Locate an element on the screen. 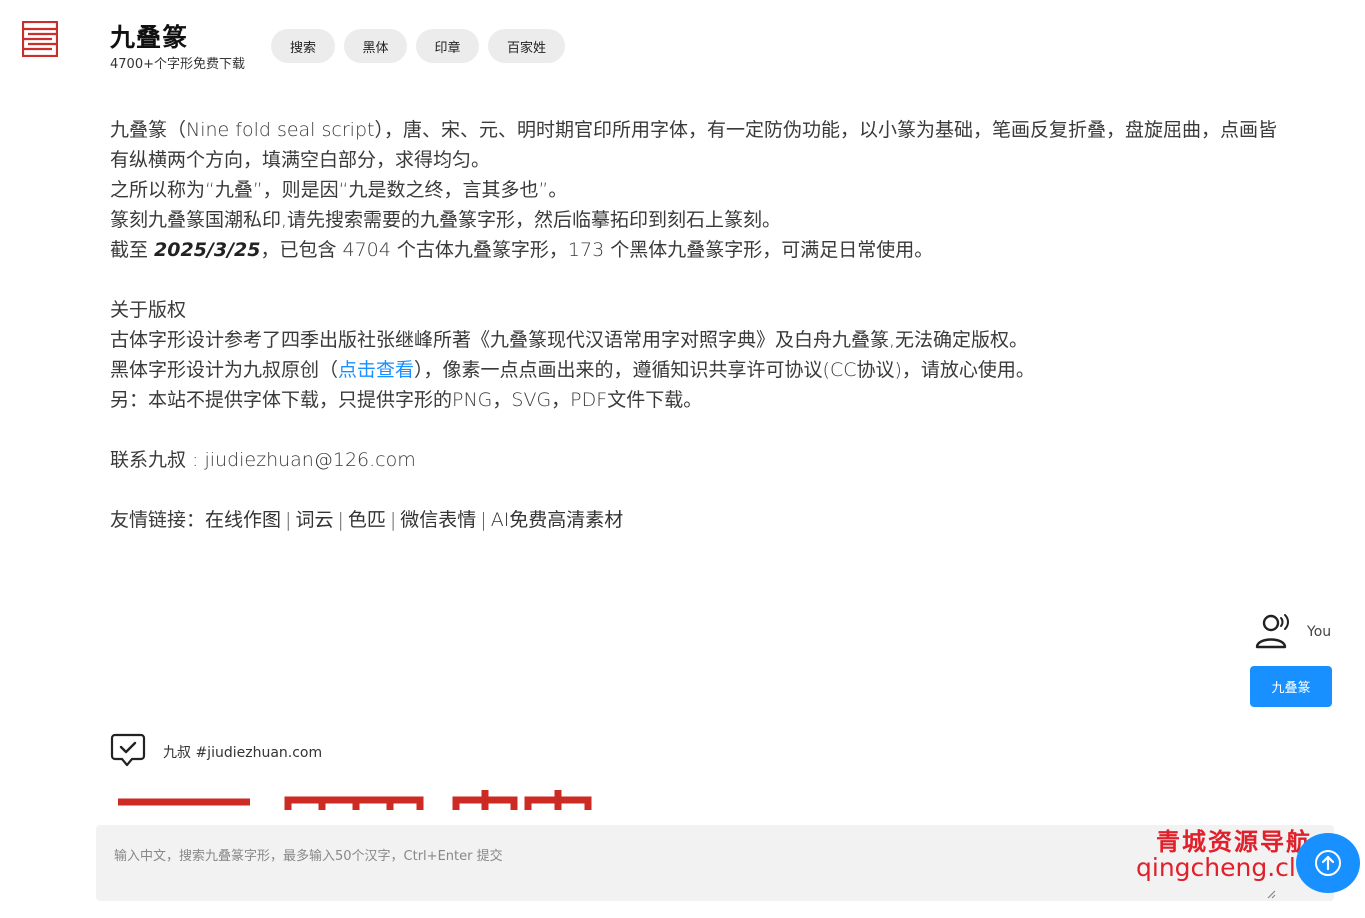 The height and width of the screenshot is (918, 1365). stats-suffix: ，已包含 4704 个古体九叠篆字形，173 个黑体九叠篆字形，可满足日常使用。 is located at coordinates (597, 250).